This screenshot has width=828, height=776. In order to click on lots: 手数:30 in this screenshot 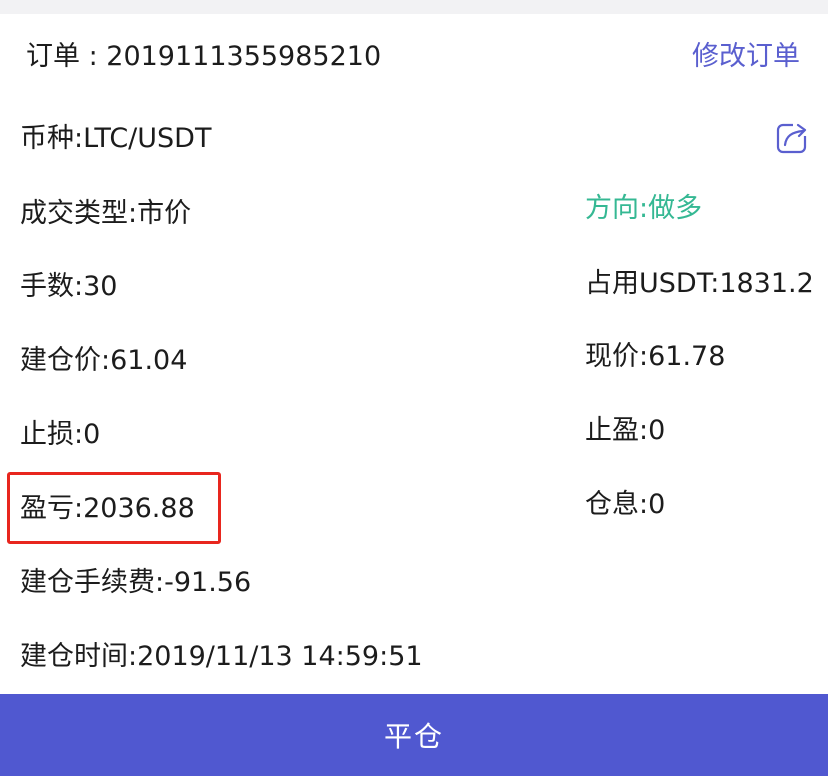, I will do `click(69, 286)`.